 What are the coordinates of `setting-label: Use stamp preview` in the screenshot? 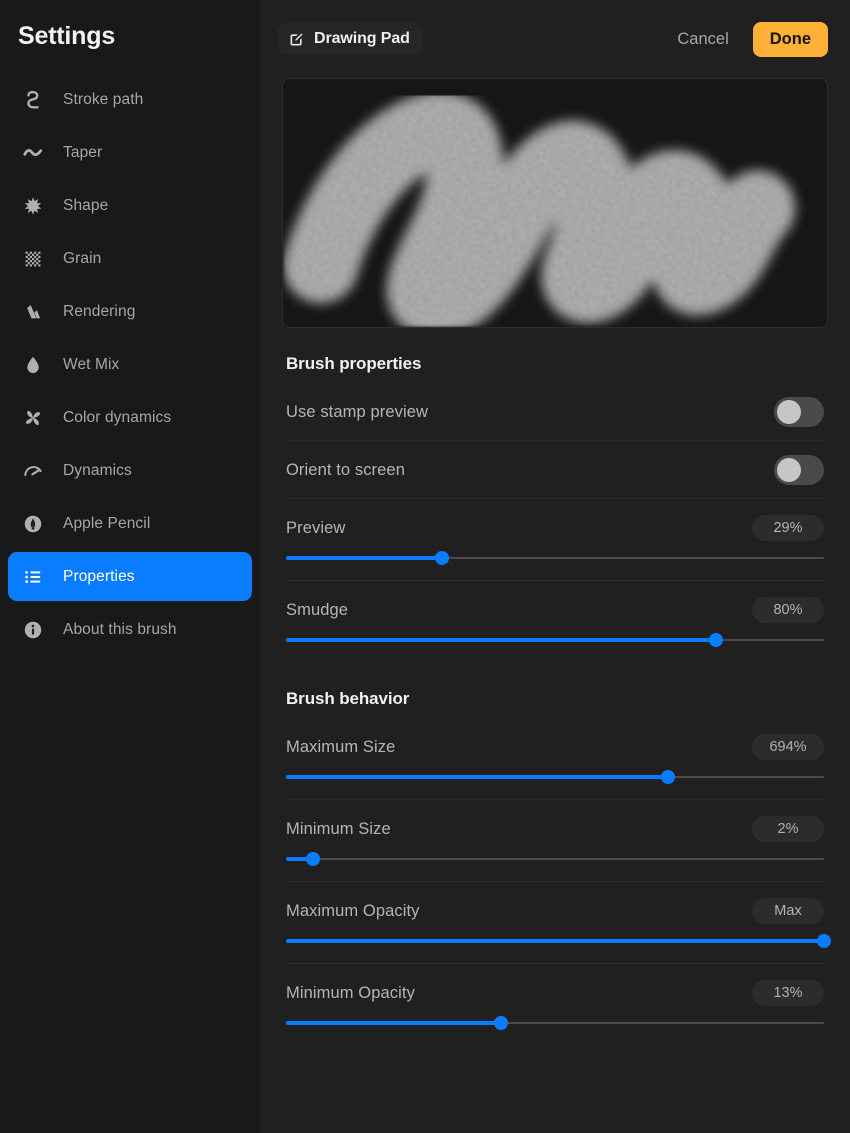 It's located at (357, 411).